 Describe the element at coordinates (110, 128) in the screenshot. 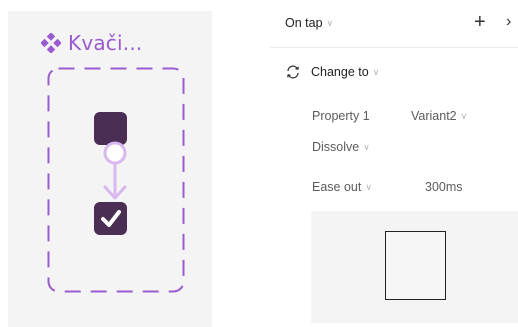

I see `variant-1-checkbox` at that location.